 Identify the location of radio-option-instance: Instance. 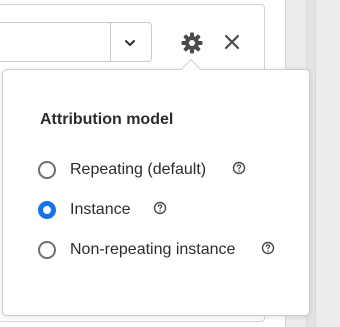
(163, 211).